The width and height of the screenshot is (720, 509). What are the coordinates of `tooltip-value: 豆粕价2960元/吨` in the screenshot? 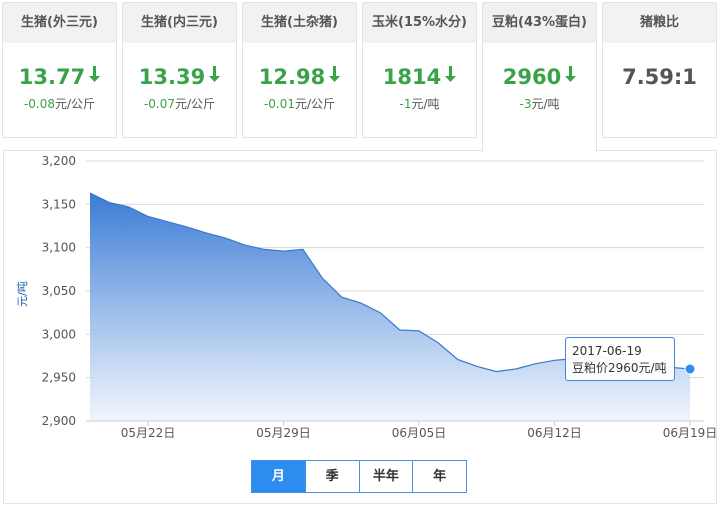 It's located at (619, 368).